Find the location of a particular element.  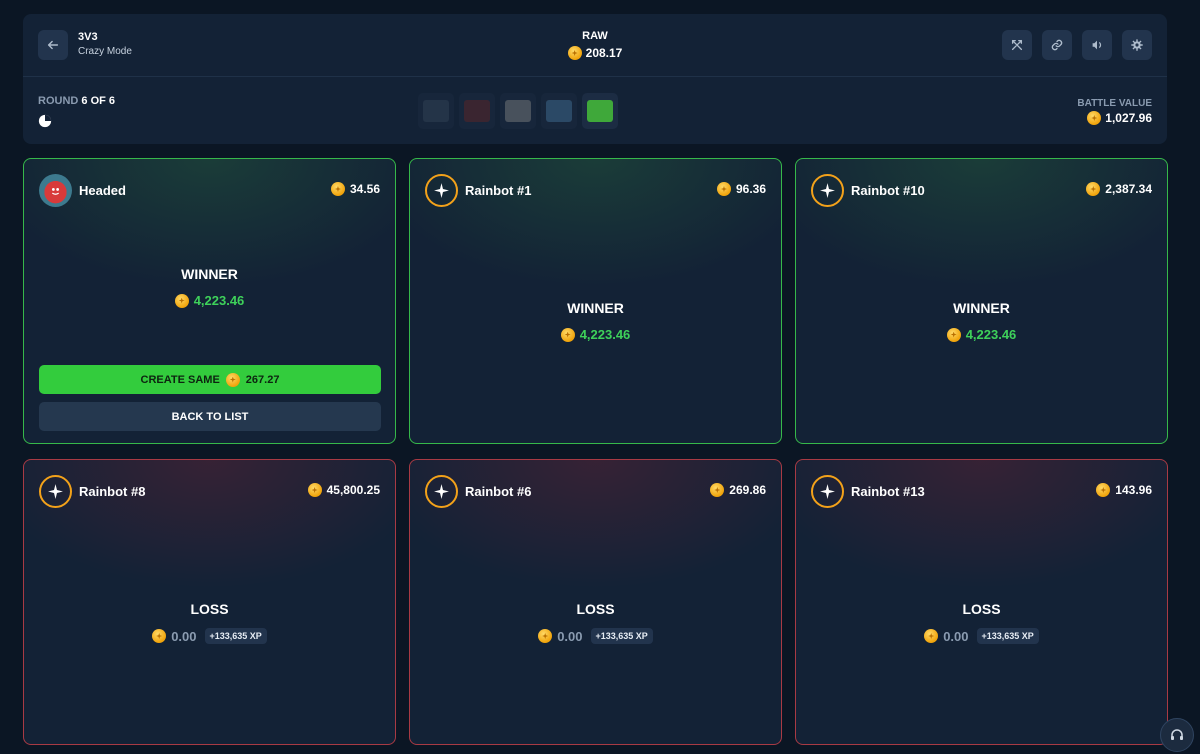

player-value: 45,800.25 is located at coordinates (343, 490).